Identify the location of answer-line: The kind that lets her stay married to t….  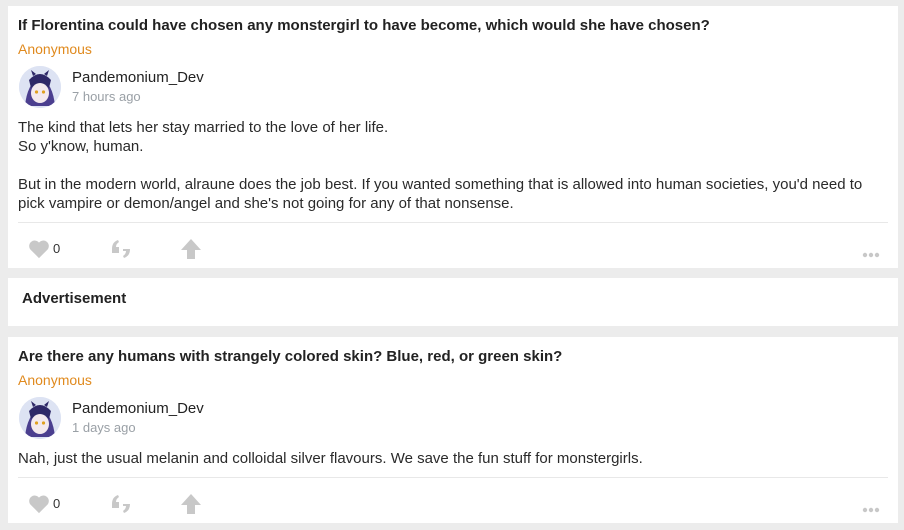
(203, 127).